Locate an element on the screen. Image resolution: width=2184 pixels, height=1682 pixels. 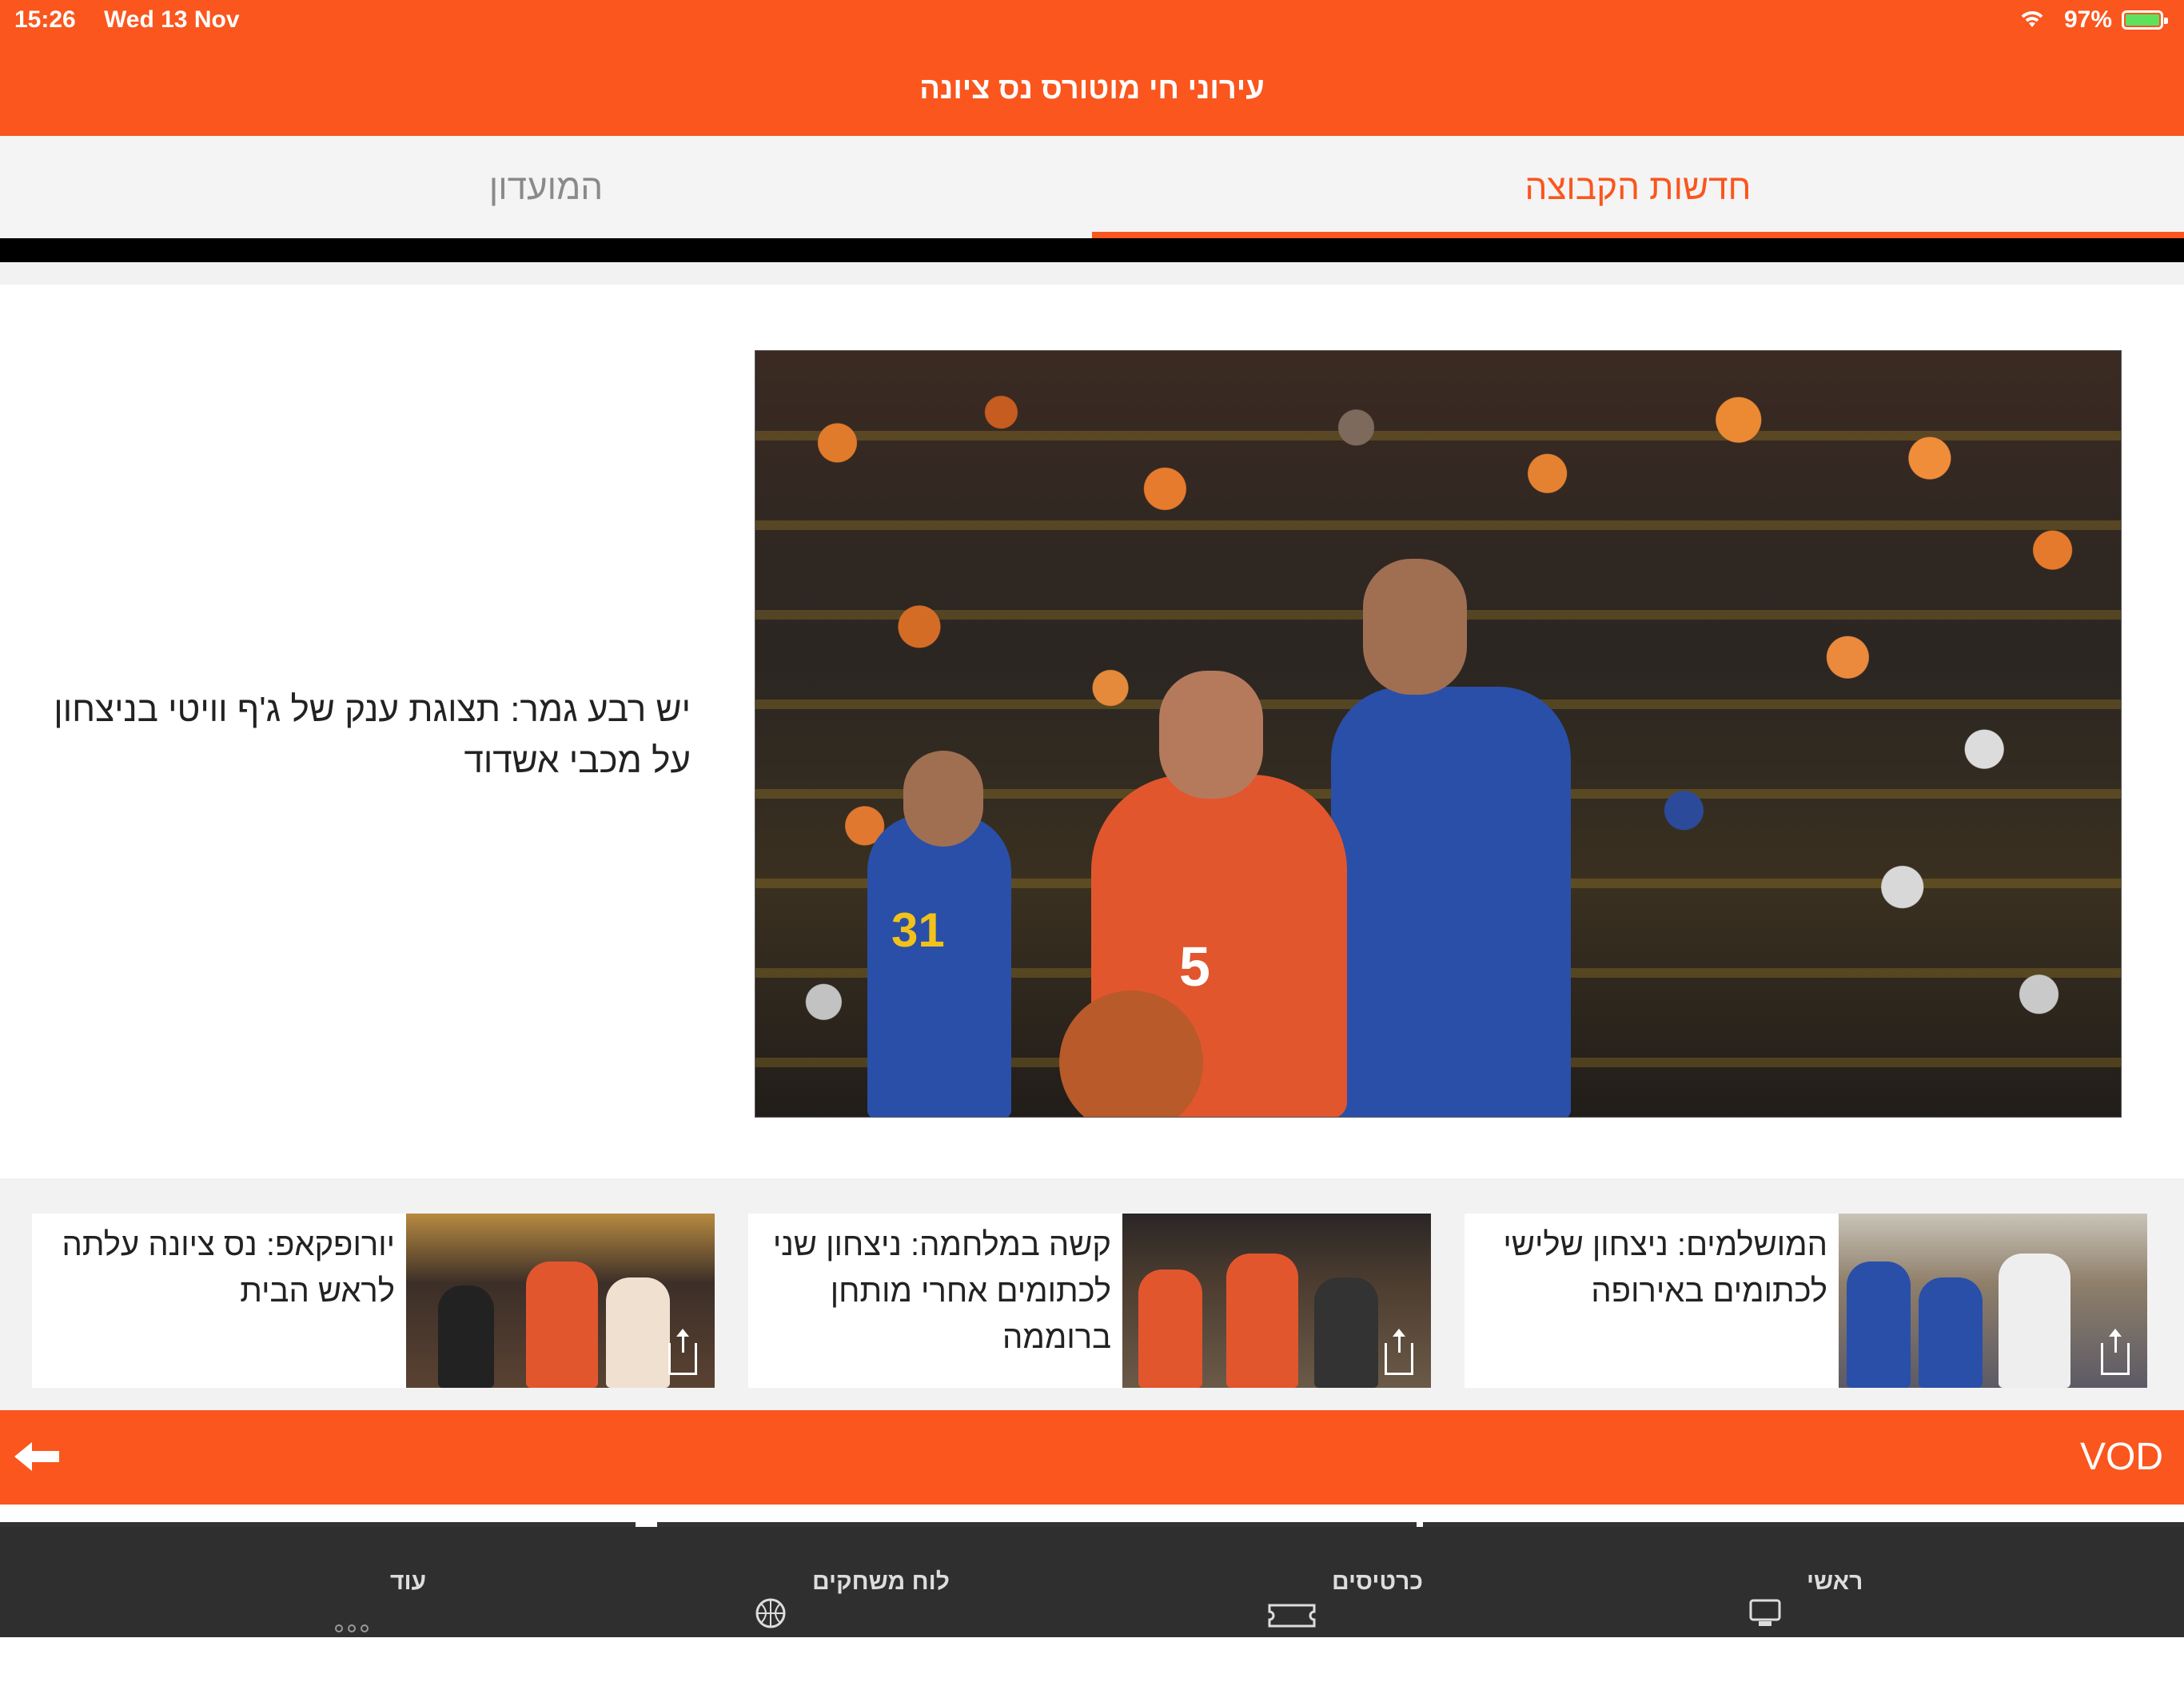
status-bar: 15:26 Wed 13 Nov 97% is located at coordinates (1092, 21).